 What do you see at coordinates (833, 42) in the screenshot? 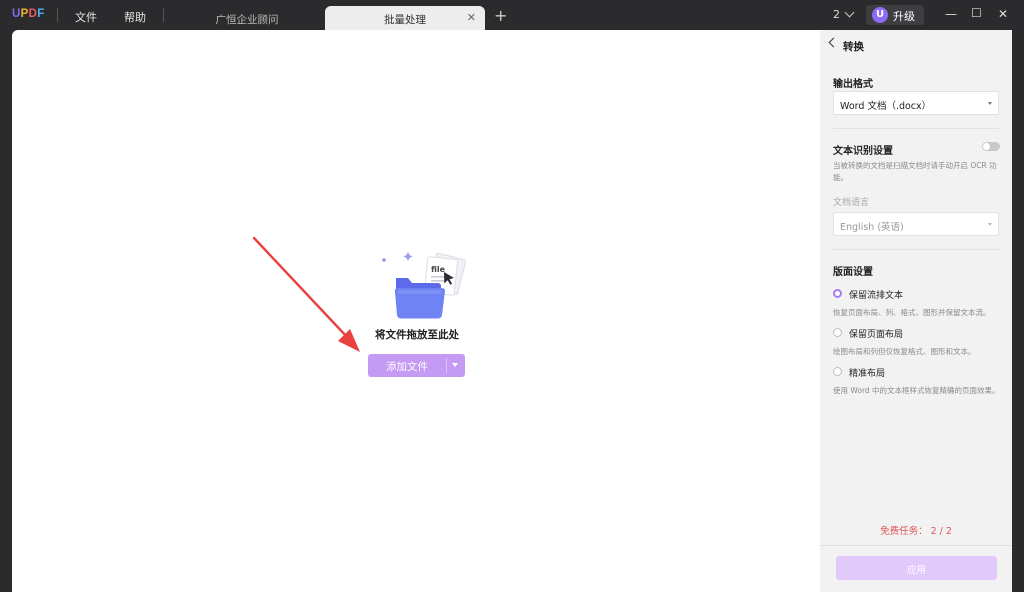
I see `back-arrow-icon` at bounding box center [833, 42].